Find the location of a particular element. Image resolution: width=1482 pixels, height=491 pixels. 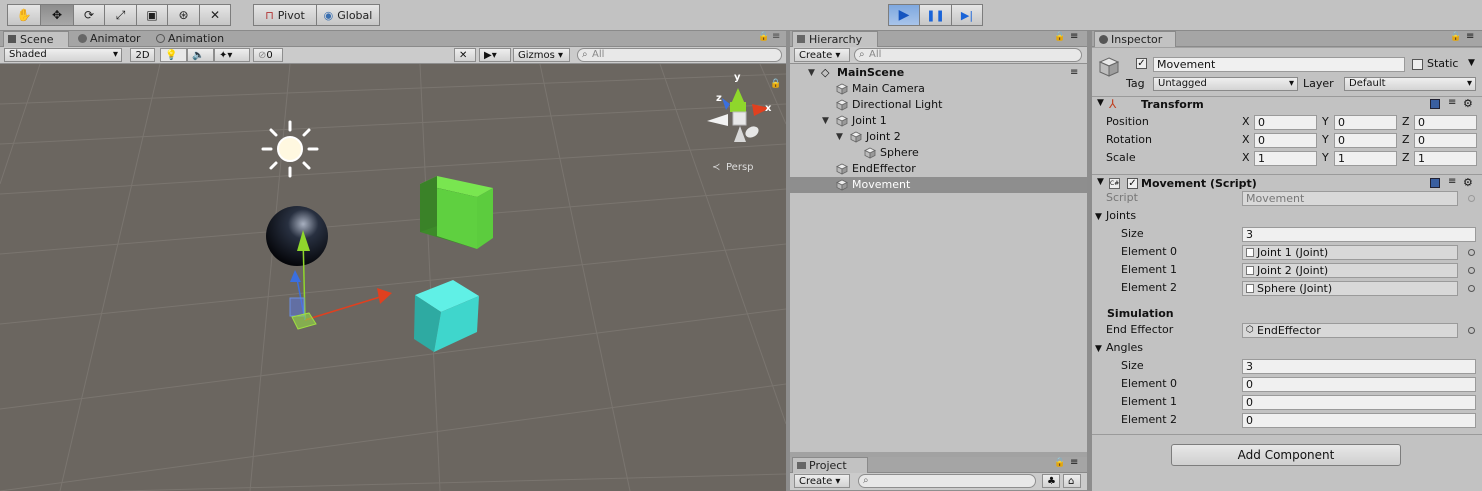

play-button: ▶ is located at coordinates (904, 15).